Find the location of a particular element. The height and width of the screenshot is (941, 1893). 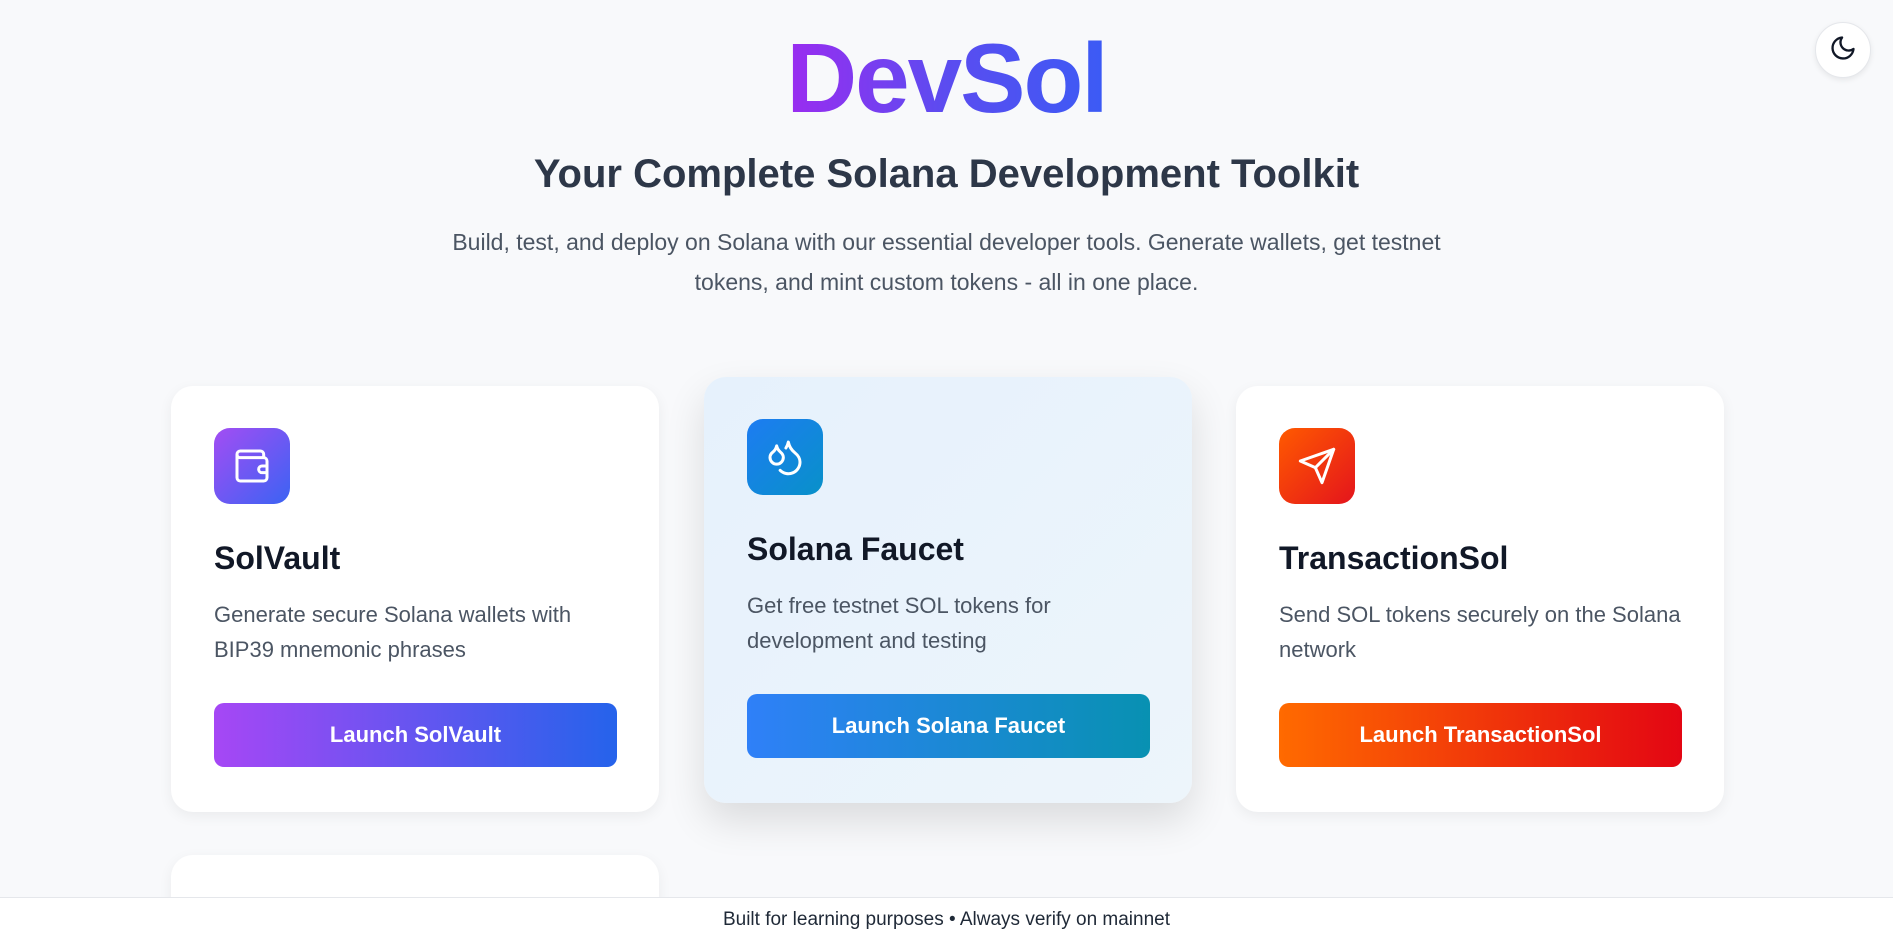

launch-solvault-button: Launch SolVault is located at coordinates (415, 735).